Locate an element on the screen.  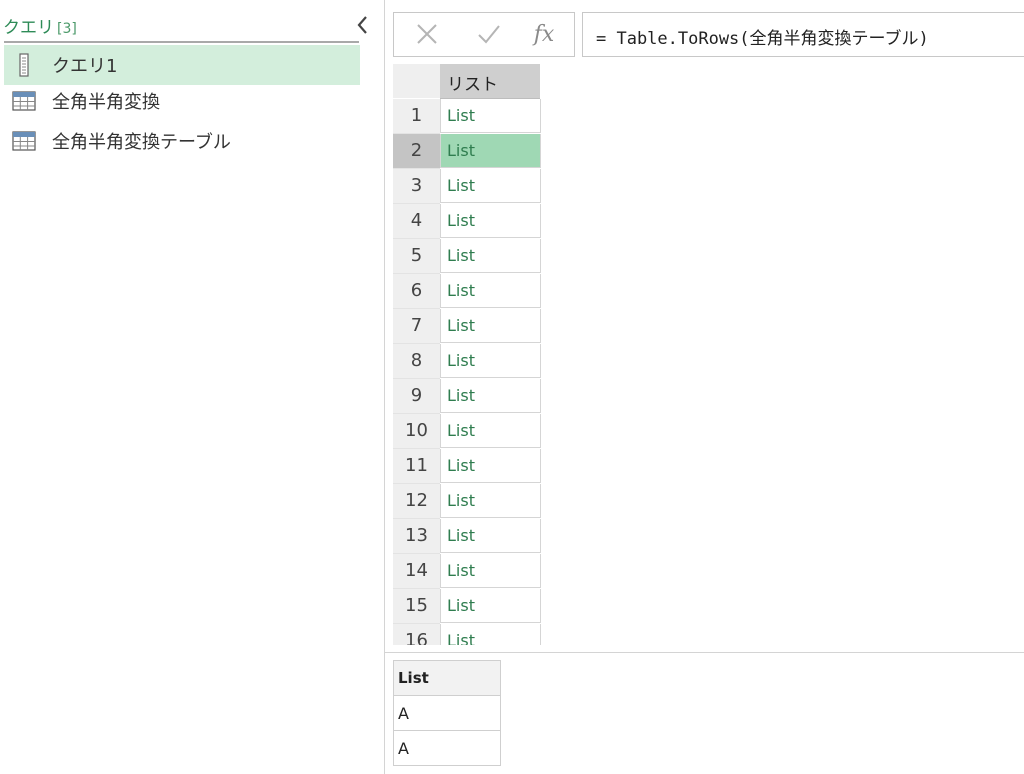
row-number: 10 is located at coordinates (416, 431).